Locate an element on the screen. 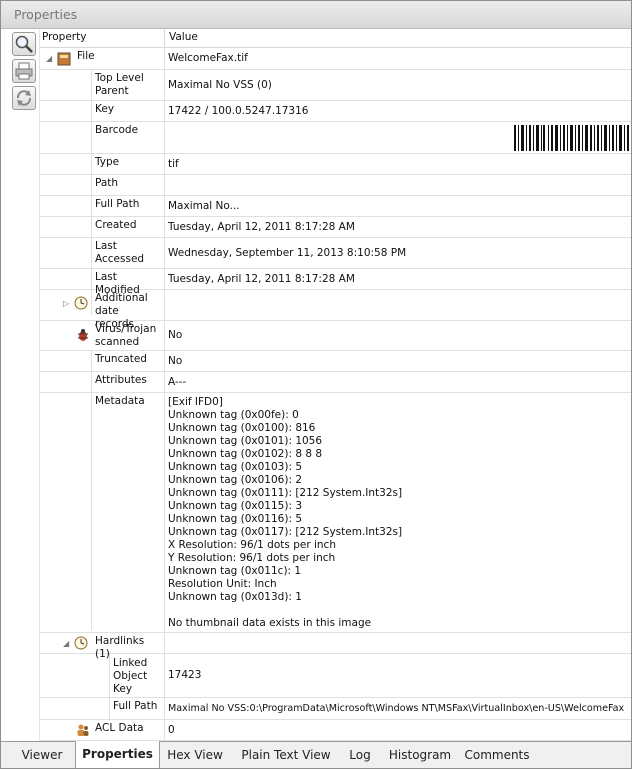 The width and height of the screenshot is (632, 769). property-label: Attributes is located at coordinates (128, 382).